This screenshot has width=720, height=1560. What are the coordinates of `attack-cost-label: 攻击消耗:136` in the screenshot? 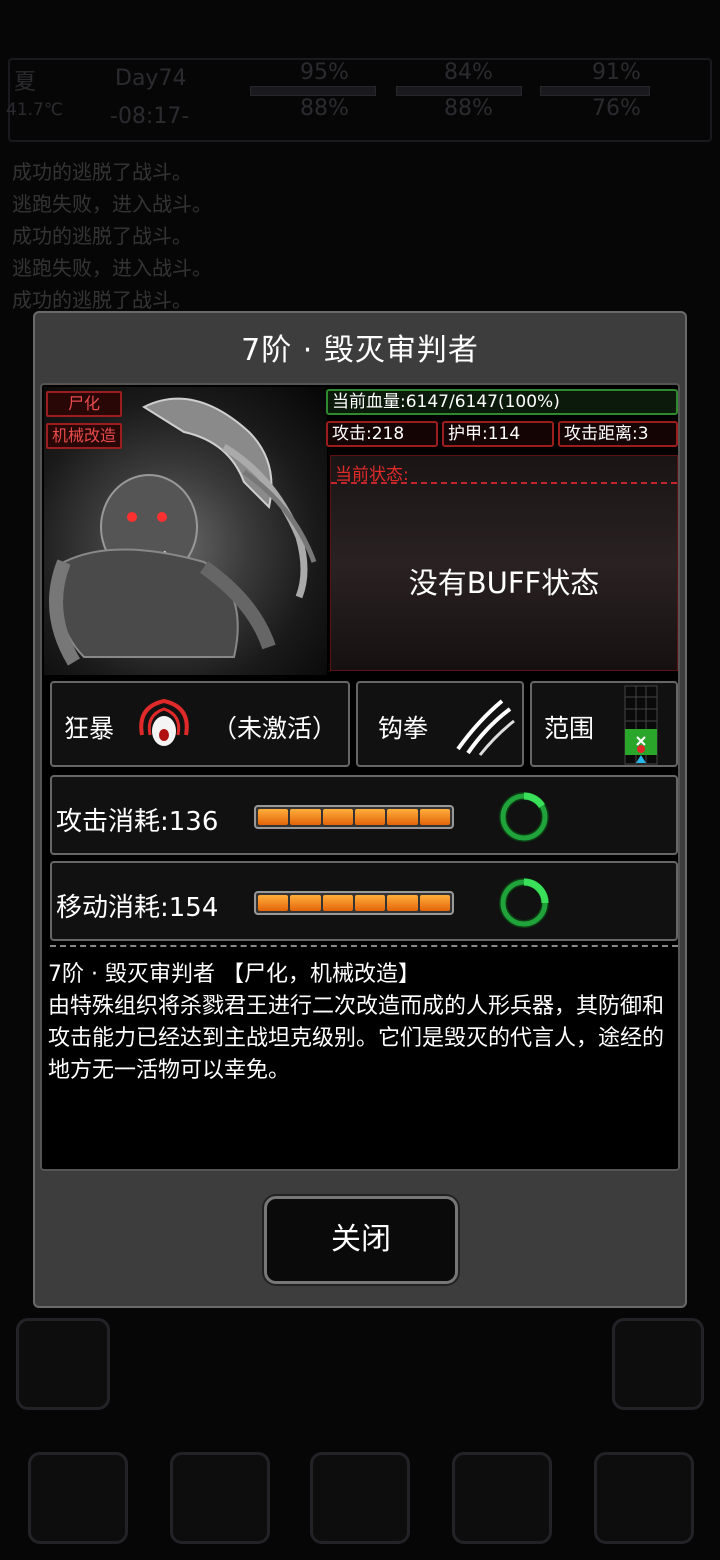 It's located at (137, 822).